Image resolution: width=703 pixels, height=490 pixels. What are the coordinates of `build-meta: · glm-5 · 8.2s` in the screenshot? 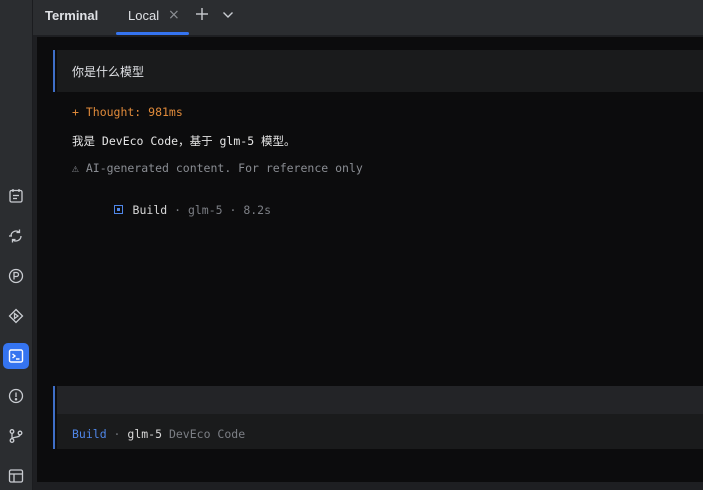 It's located at (219, 210).